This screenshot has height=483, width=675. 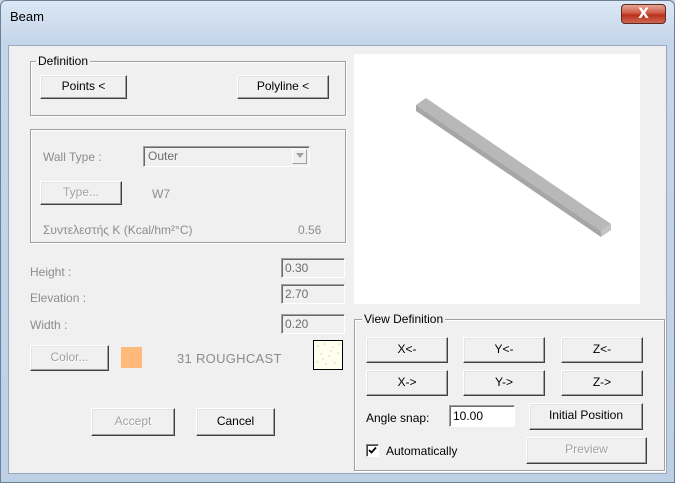 I want to click on height-label: Height :, so click(x=51, y=272).